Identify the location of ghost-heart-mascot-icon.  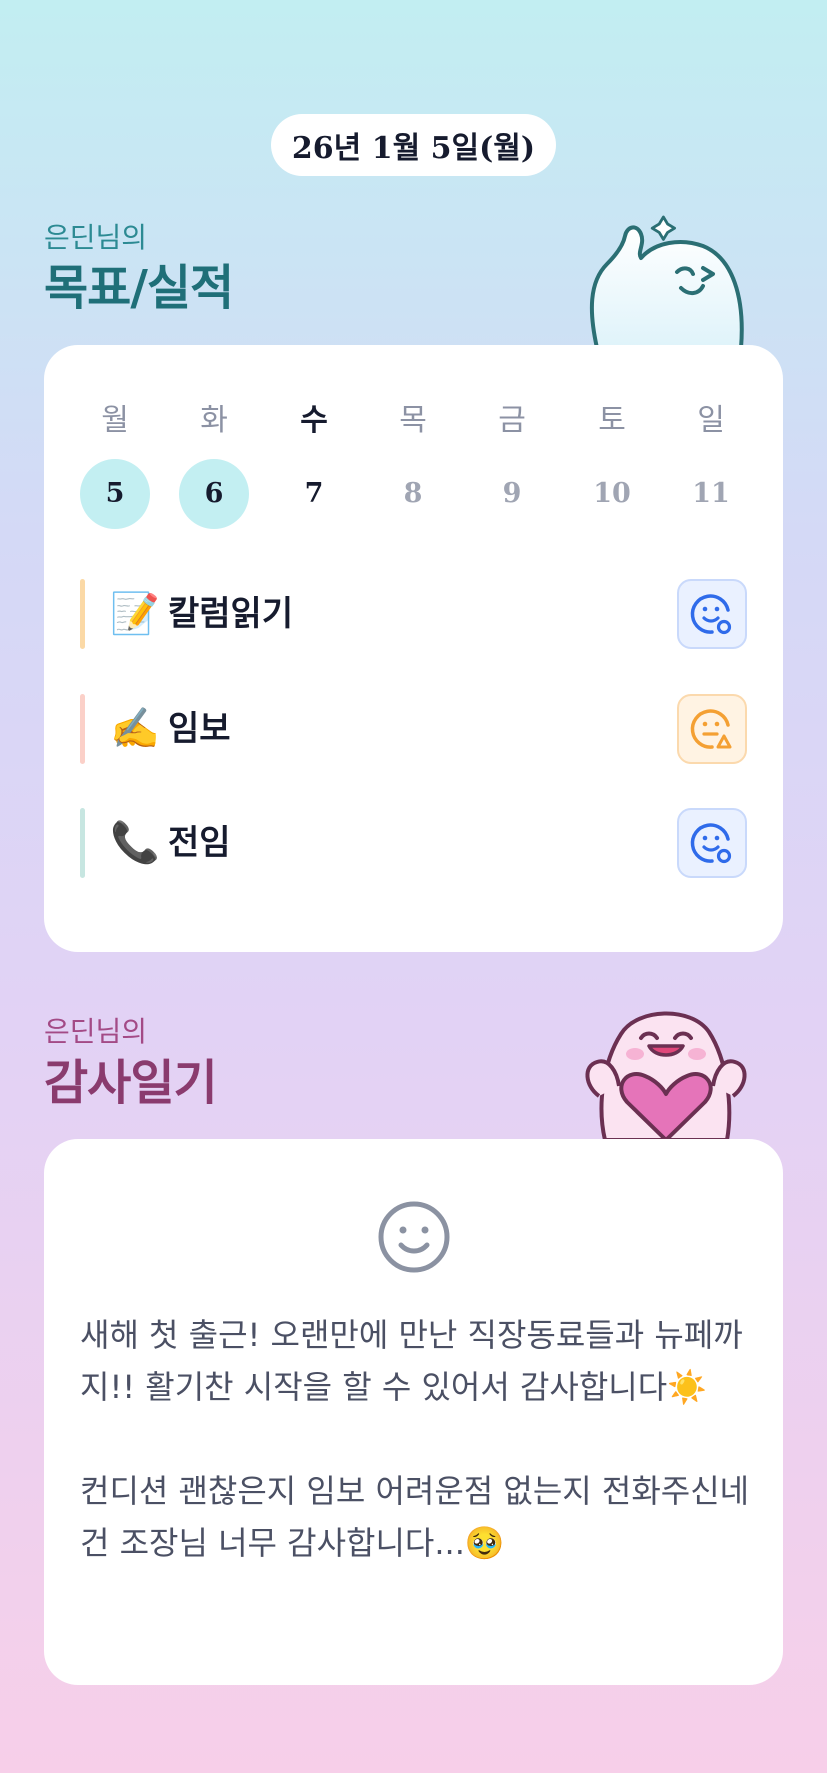
(666, 1075).